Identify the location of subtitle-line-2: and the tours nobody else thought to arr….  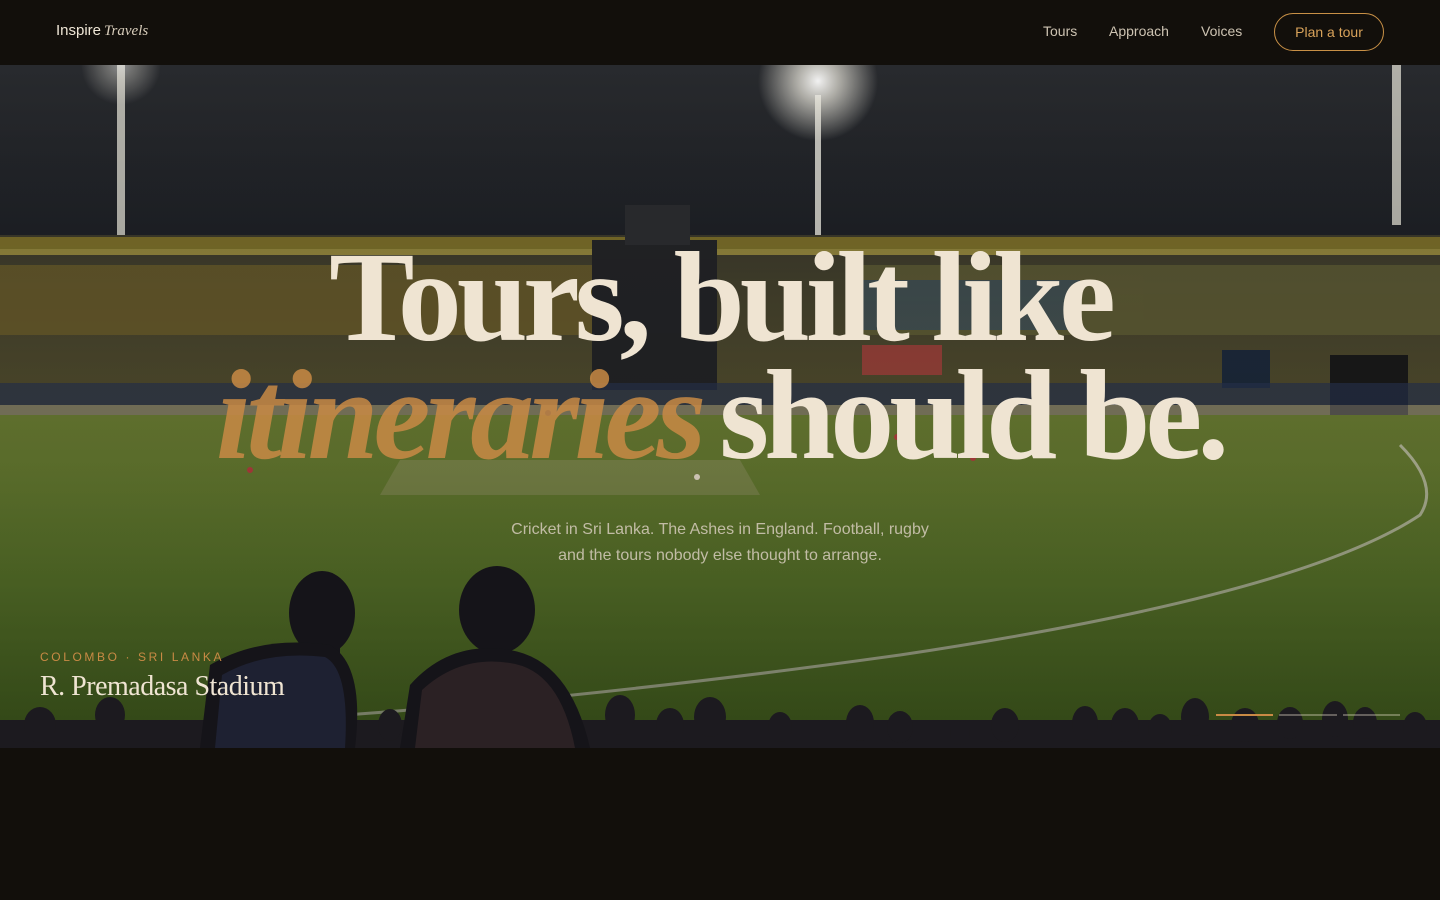
(720, 555).